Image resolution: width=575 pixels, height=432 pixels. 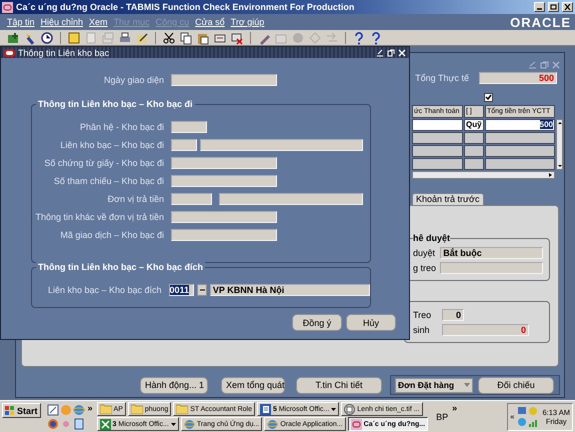 I want to click on code-field: 0011, so click(x=181, y=290).